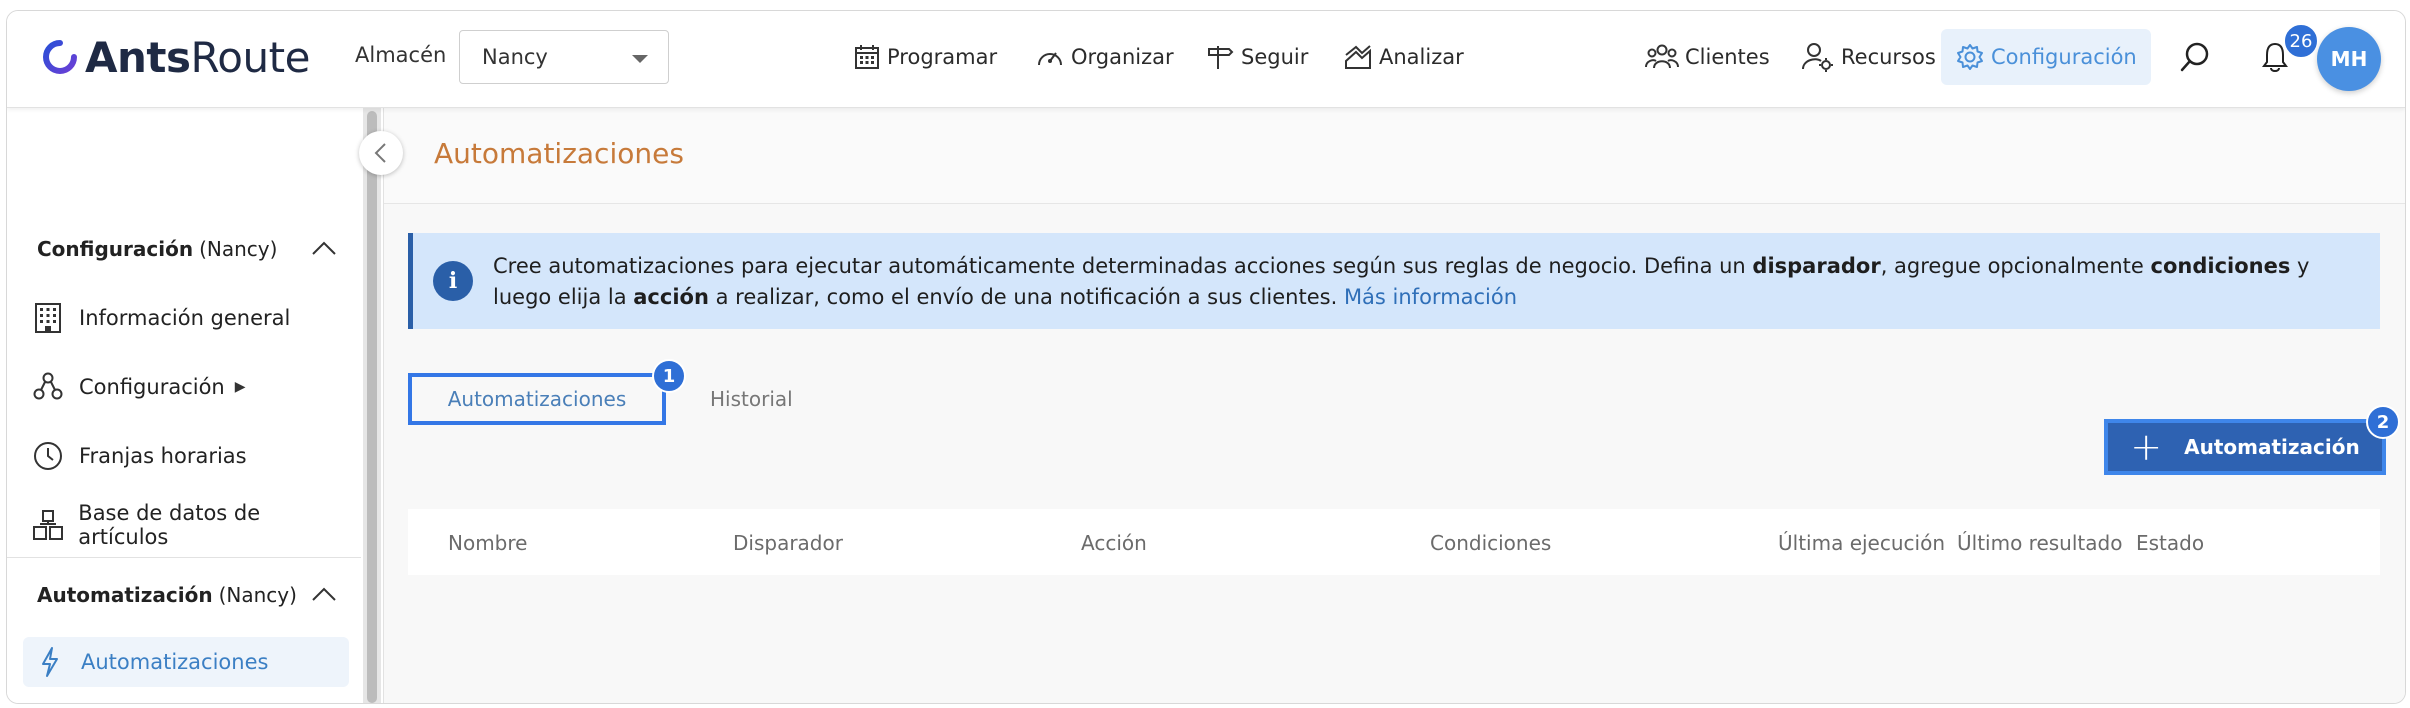  I want to click on gear-icon, so click(1970, 57).